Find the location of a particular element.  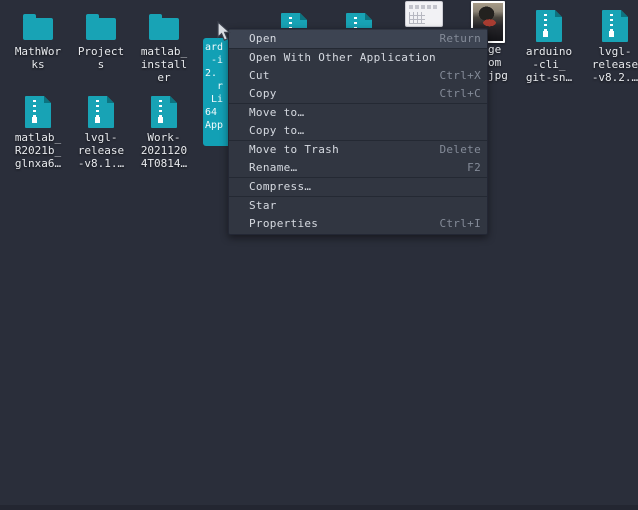

menu-item-label: Open With Other Application is located at coordinates (342, 57).